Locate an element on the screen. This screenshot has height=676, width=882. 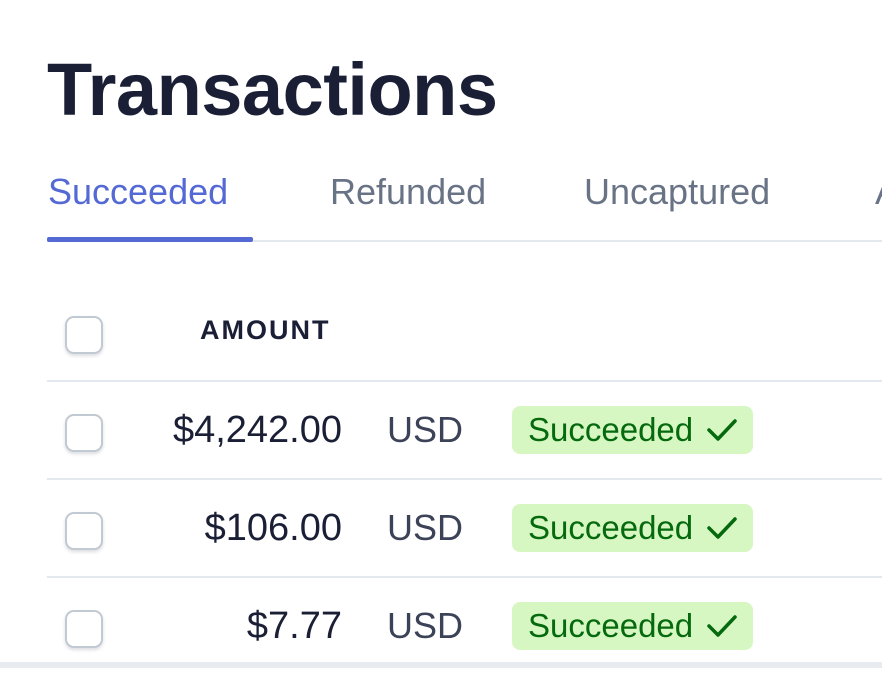
table-row: $4,242.00 USD Succeeded is located at coordinates (464, 431).